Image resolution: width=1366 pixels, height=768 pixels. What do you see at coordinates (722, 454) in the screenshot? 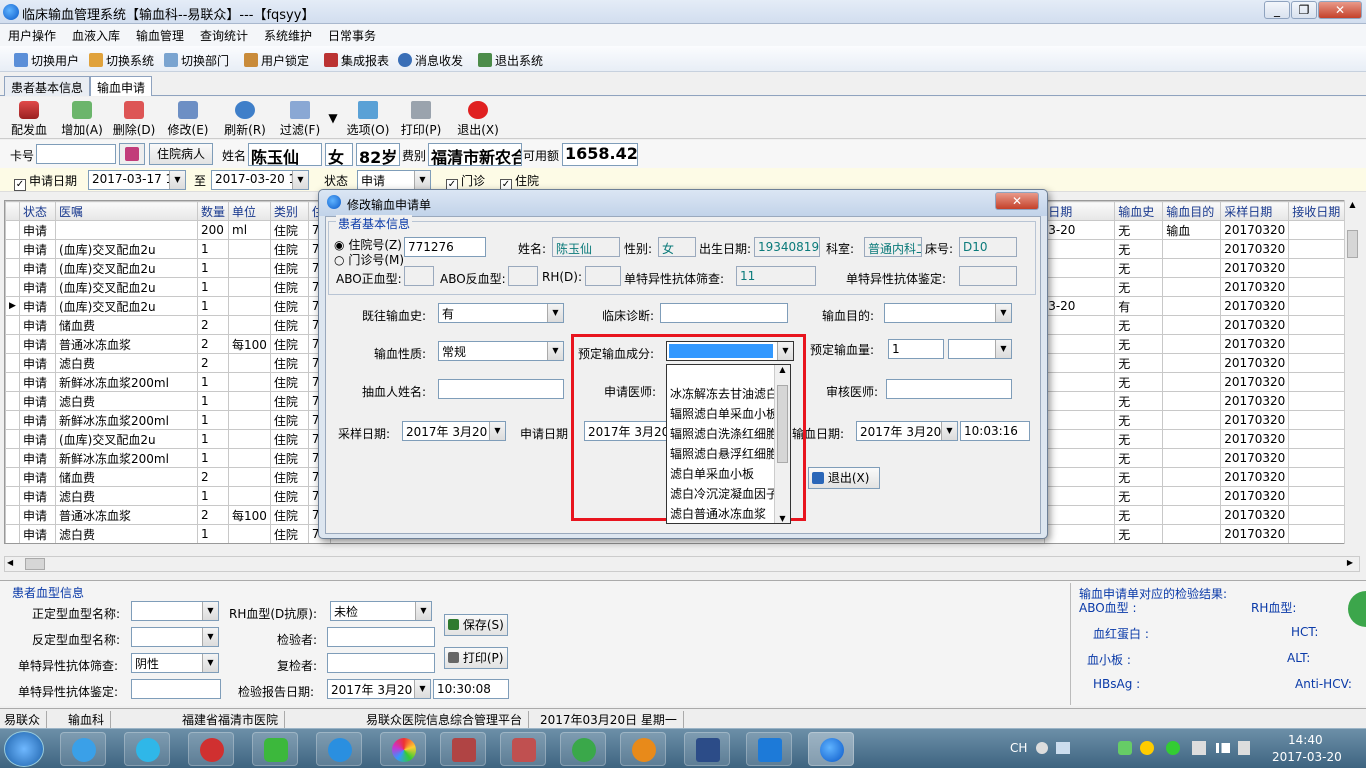
I see `dropdown-option: 辐照滤白悬浮红细胞` at bounding box center [722, 454].